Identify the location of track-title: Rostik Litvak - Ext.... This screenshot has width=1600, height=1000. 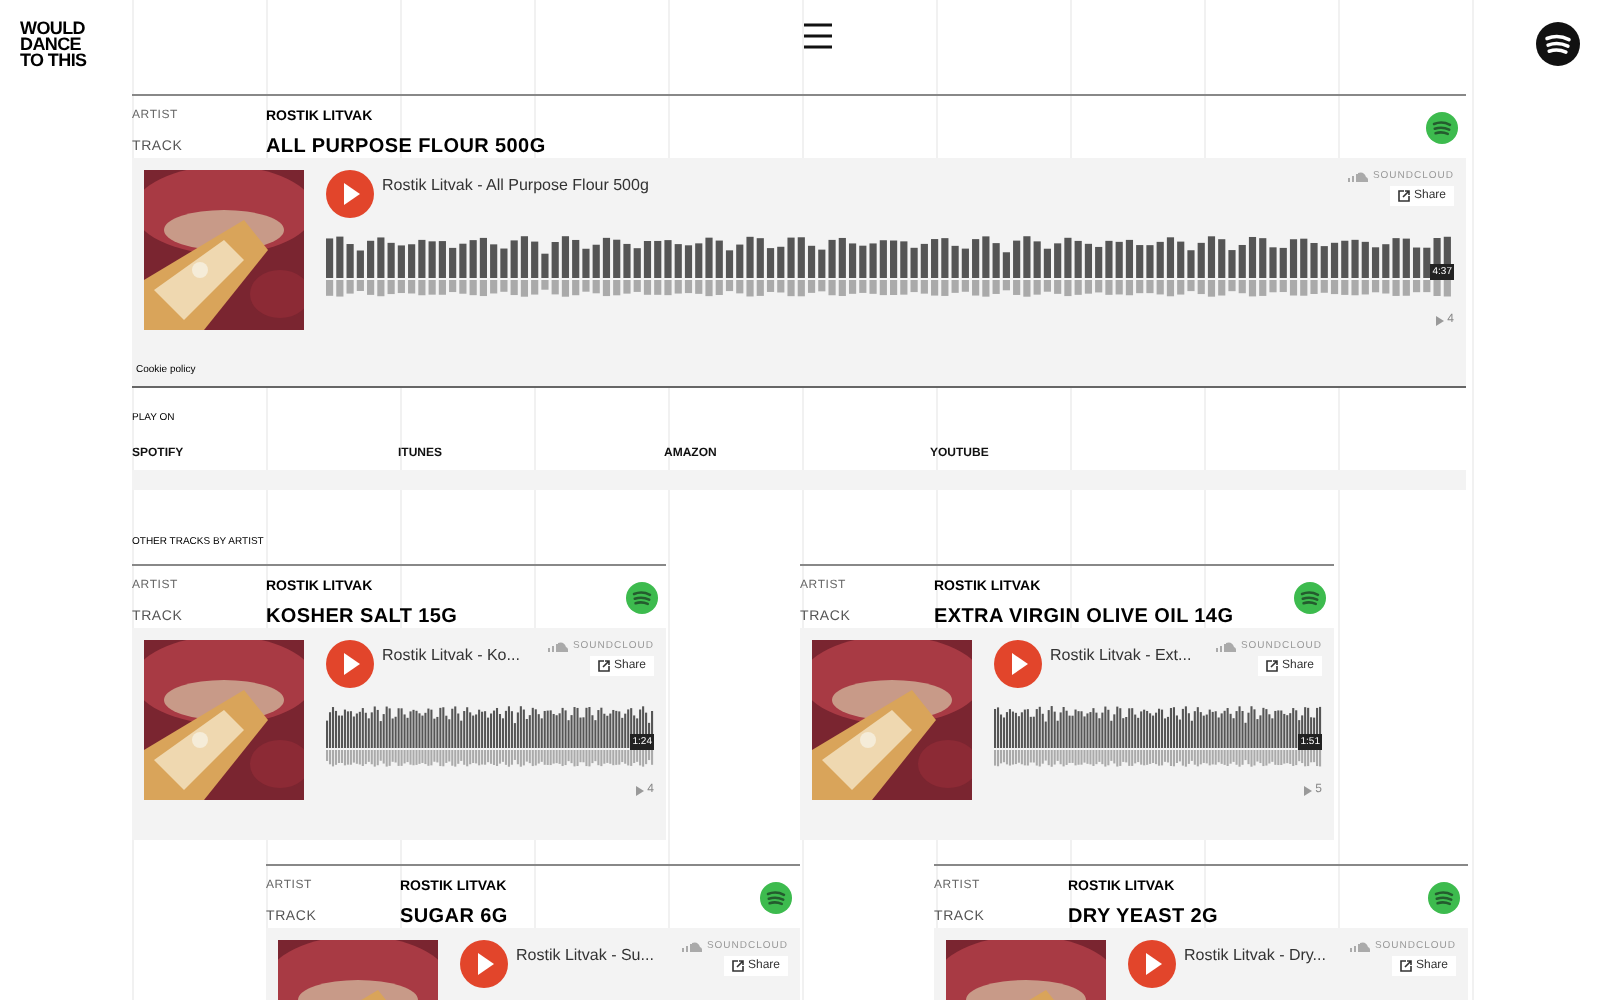
(1122, 655).